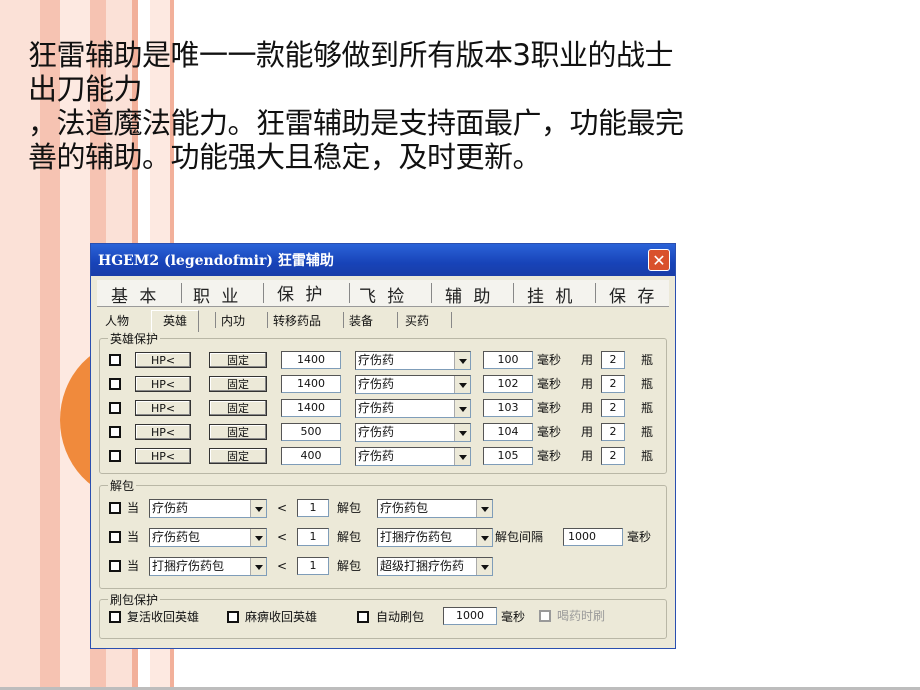 This screenshot has width=920, height=690. What do you see at coordinates (135, 294) in the screenshot?
I see `tab-basic: 基 本` at bounding box center [135, 294].